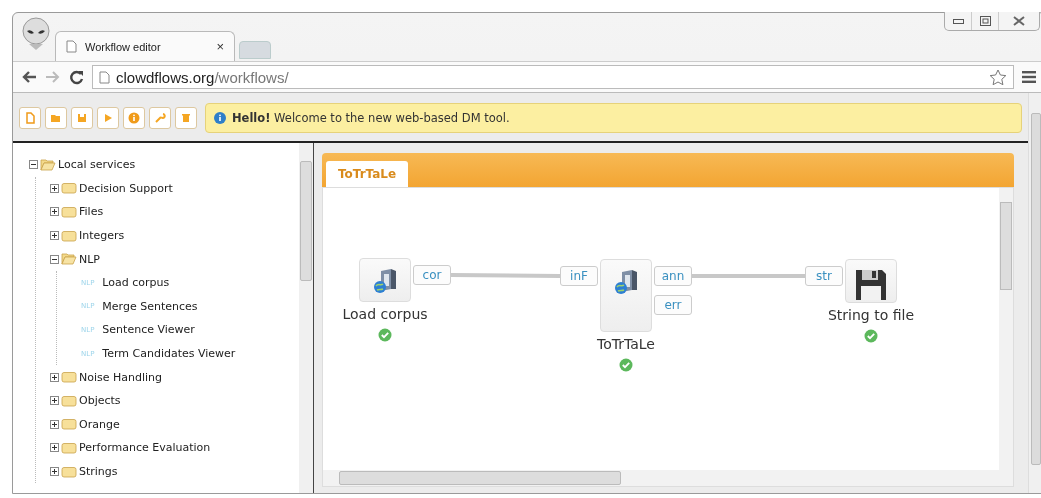 The width and height of the screenshot is (1041, 498). I want to click on alert-text: Hello! Welcome to the new web-based DM tool., so click(371, 118).